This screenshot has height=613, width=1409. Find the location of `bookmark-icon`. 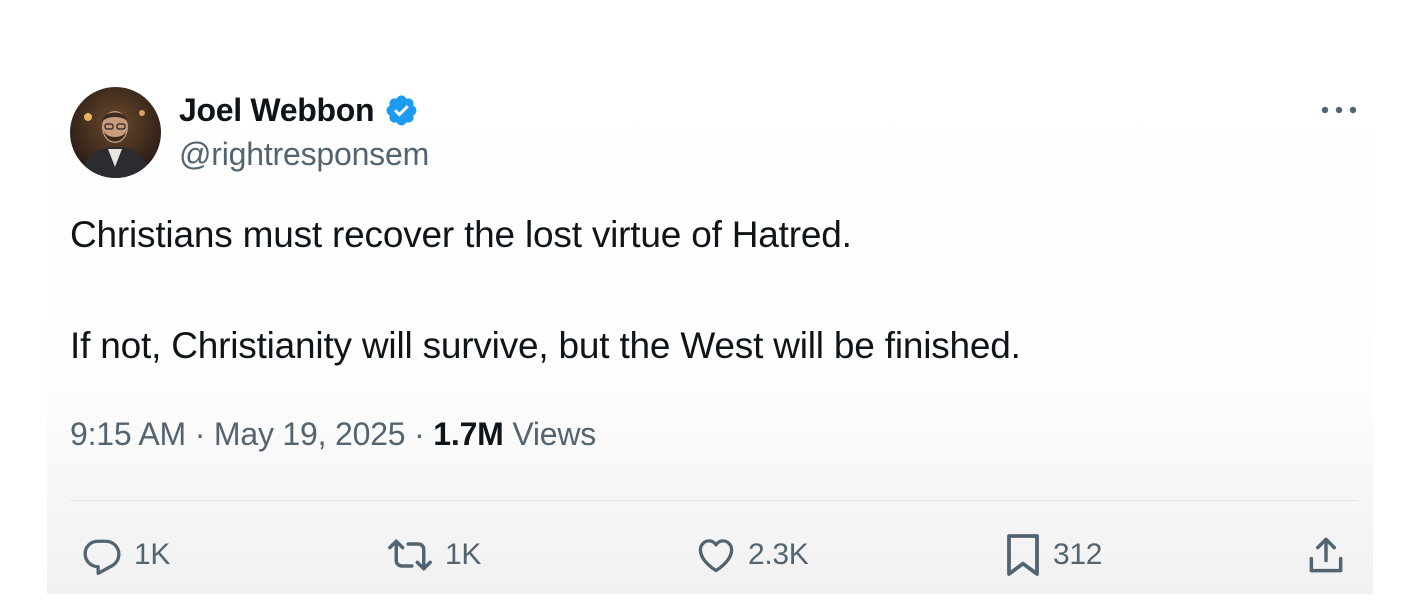

bookmark-icon is located at coordinates (1023, 555).